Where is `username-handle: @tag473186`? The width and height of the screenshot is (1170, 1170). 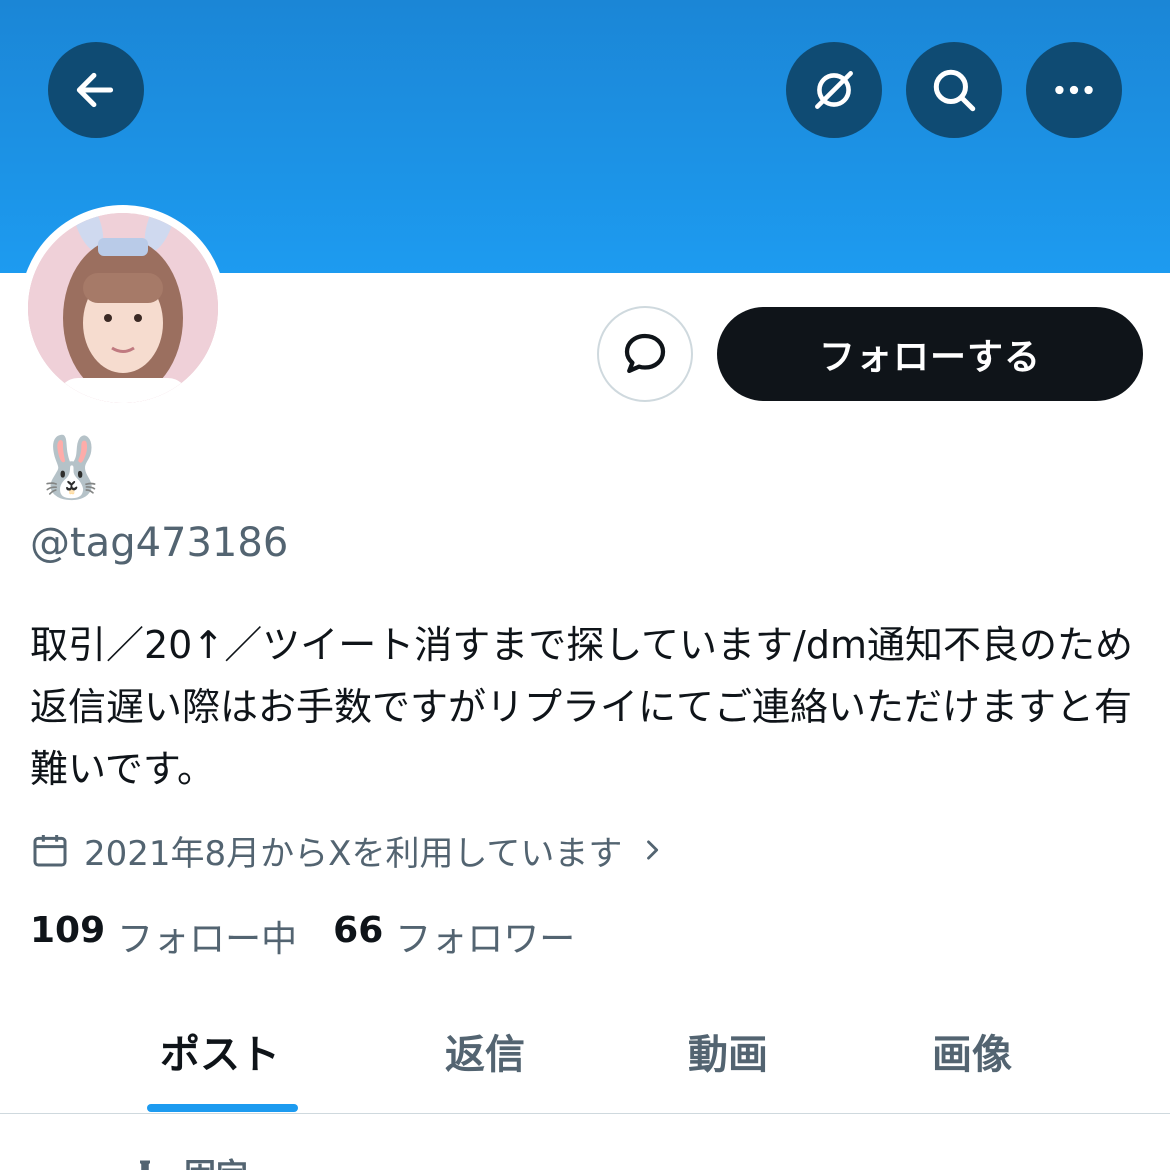 username-handle: @tag473186 is located at coordinates (159, 543).